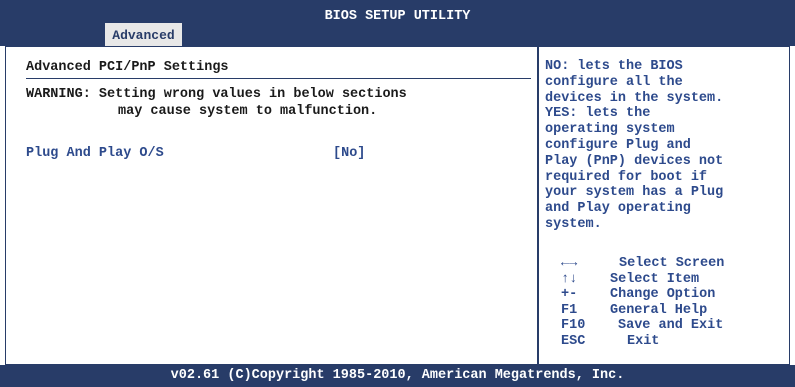  What do you see at coordinates (614, 66) in the screenshot?
I see `help-text-line: NO: lets the BIOS` at bounding box center [614, 66].